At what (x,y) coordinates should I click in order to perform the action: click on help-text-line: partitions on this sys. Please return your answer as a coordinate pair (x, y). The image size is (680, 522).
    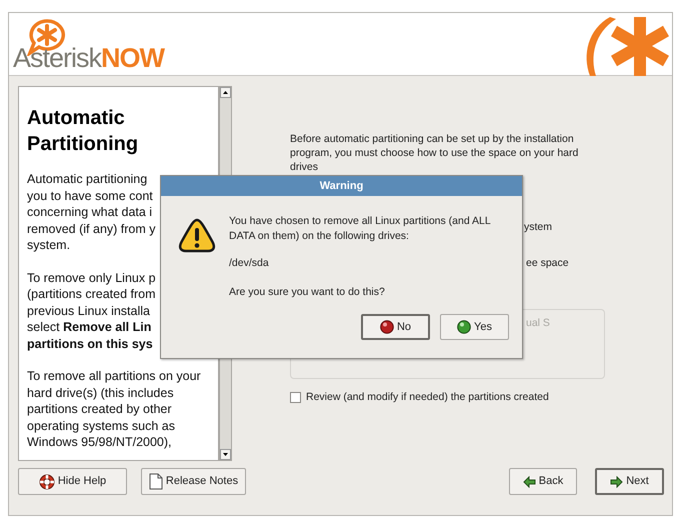
    Looking at the image, I should click on (90, 344).